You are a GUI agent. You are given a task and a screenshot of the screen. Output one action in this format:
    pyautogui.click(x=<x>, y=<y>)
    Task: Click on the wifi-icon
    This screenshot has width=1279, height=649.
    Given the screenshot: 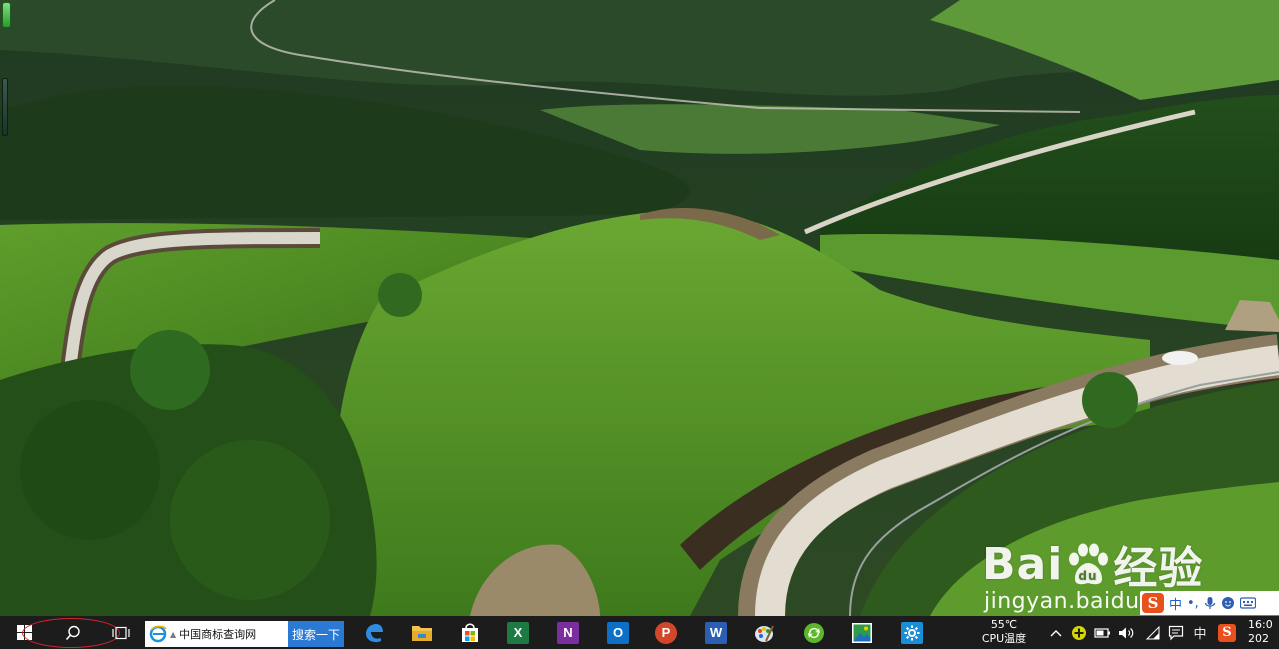 What is the action you would take?
    pyautogui.click(x=1152, y=632)
    